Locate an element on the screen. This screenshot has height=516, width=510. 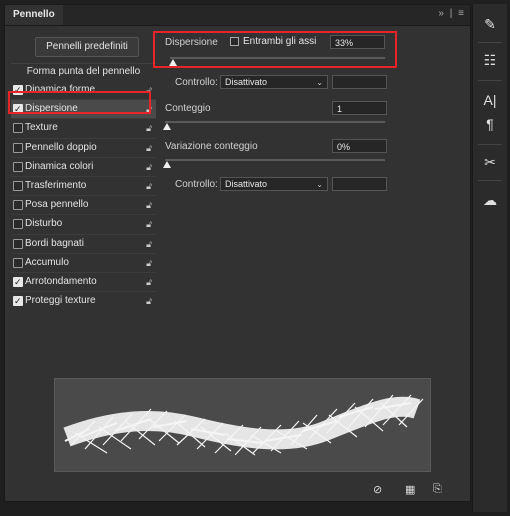
scatter-control-select: Disattivato ⌄ is located at coordinates (274, 82).